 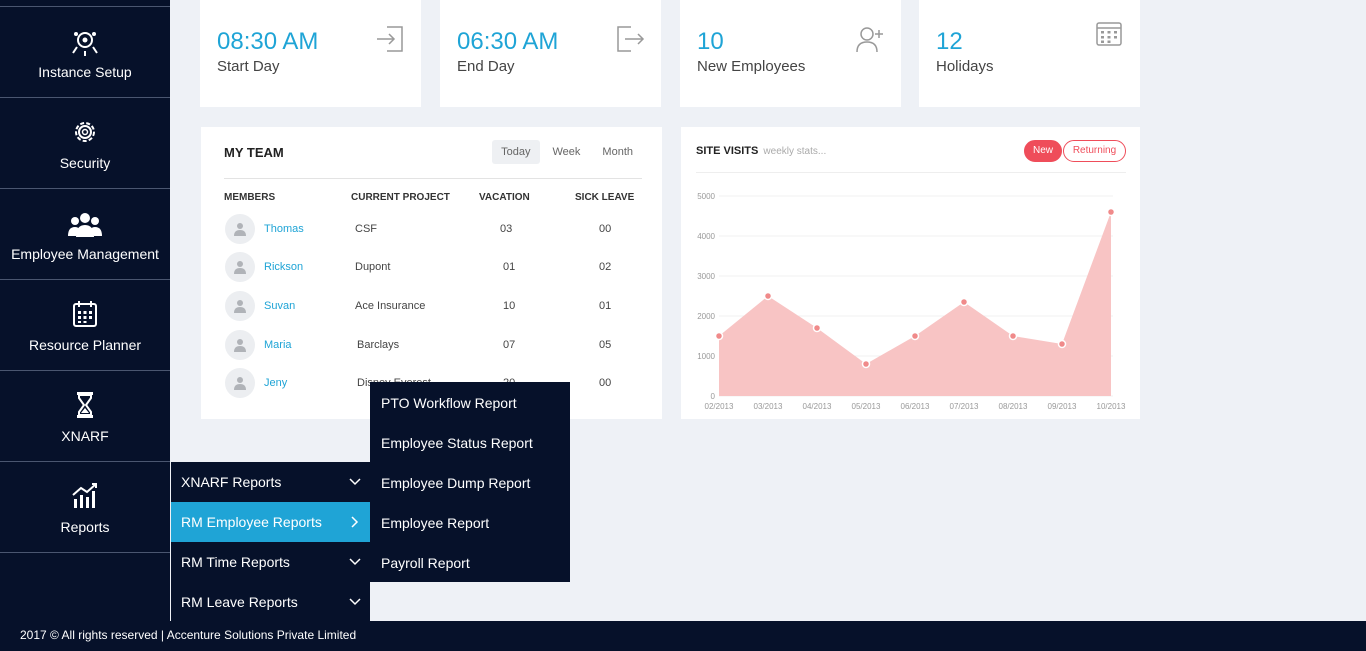 What do you see at coordinates (85, 42) in the screenshot?
I see `instance-setup-icon` at bounding box center [85, 42].